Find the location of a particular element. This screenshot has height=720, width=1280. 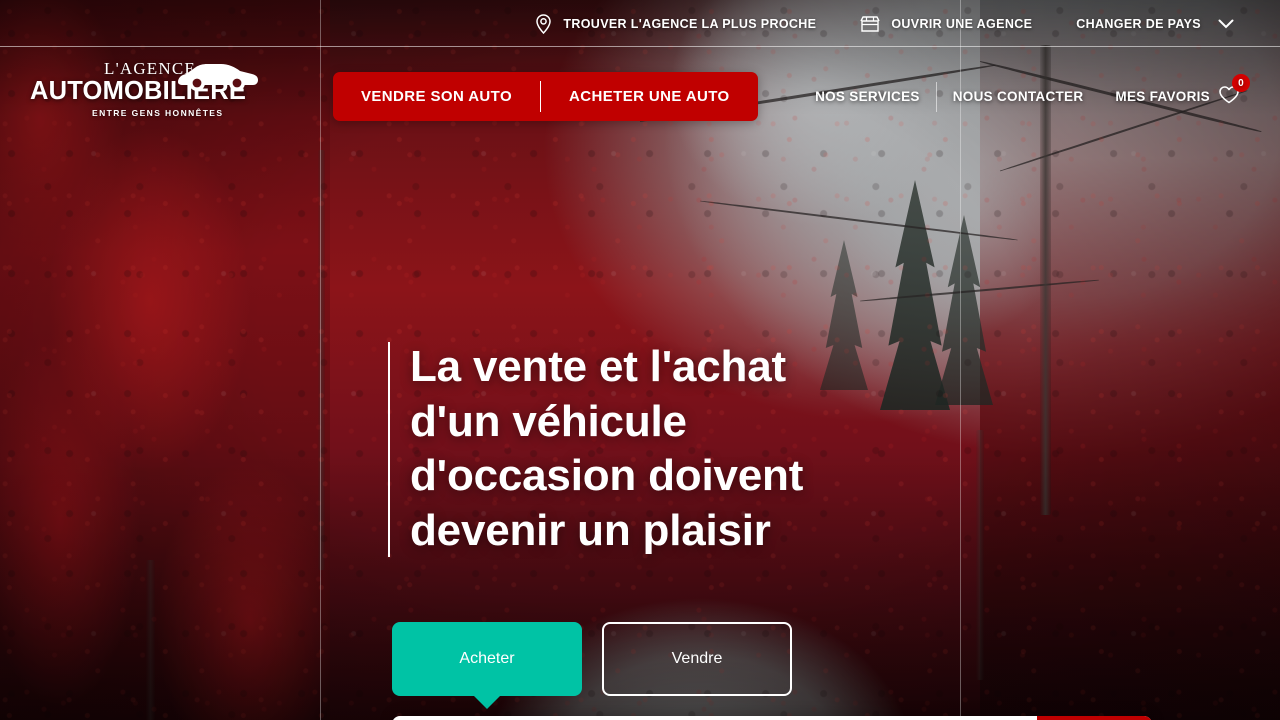

toggle-sell: Vendre is located at coordinates (697, 659).